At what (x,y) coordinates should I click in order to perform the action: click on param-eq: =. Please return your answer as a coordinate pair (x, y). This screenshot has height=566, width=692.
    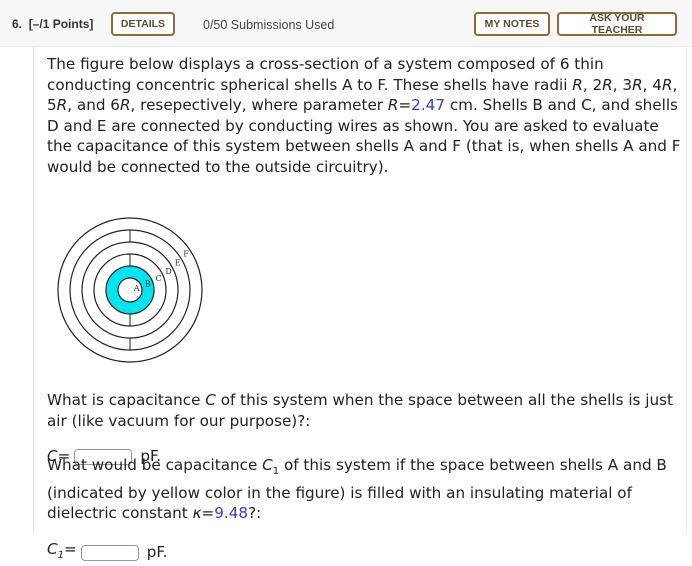
    Looking at the image, I should click on (405, 105).